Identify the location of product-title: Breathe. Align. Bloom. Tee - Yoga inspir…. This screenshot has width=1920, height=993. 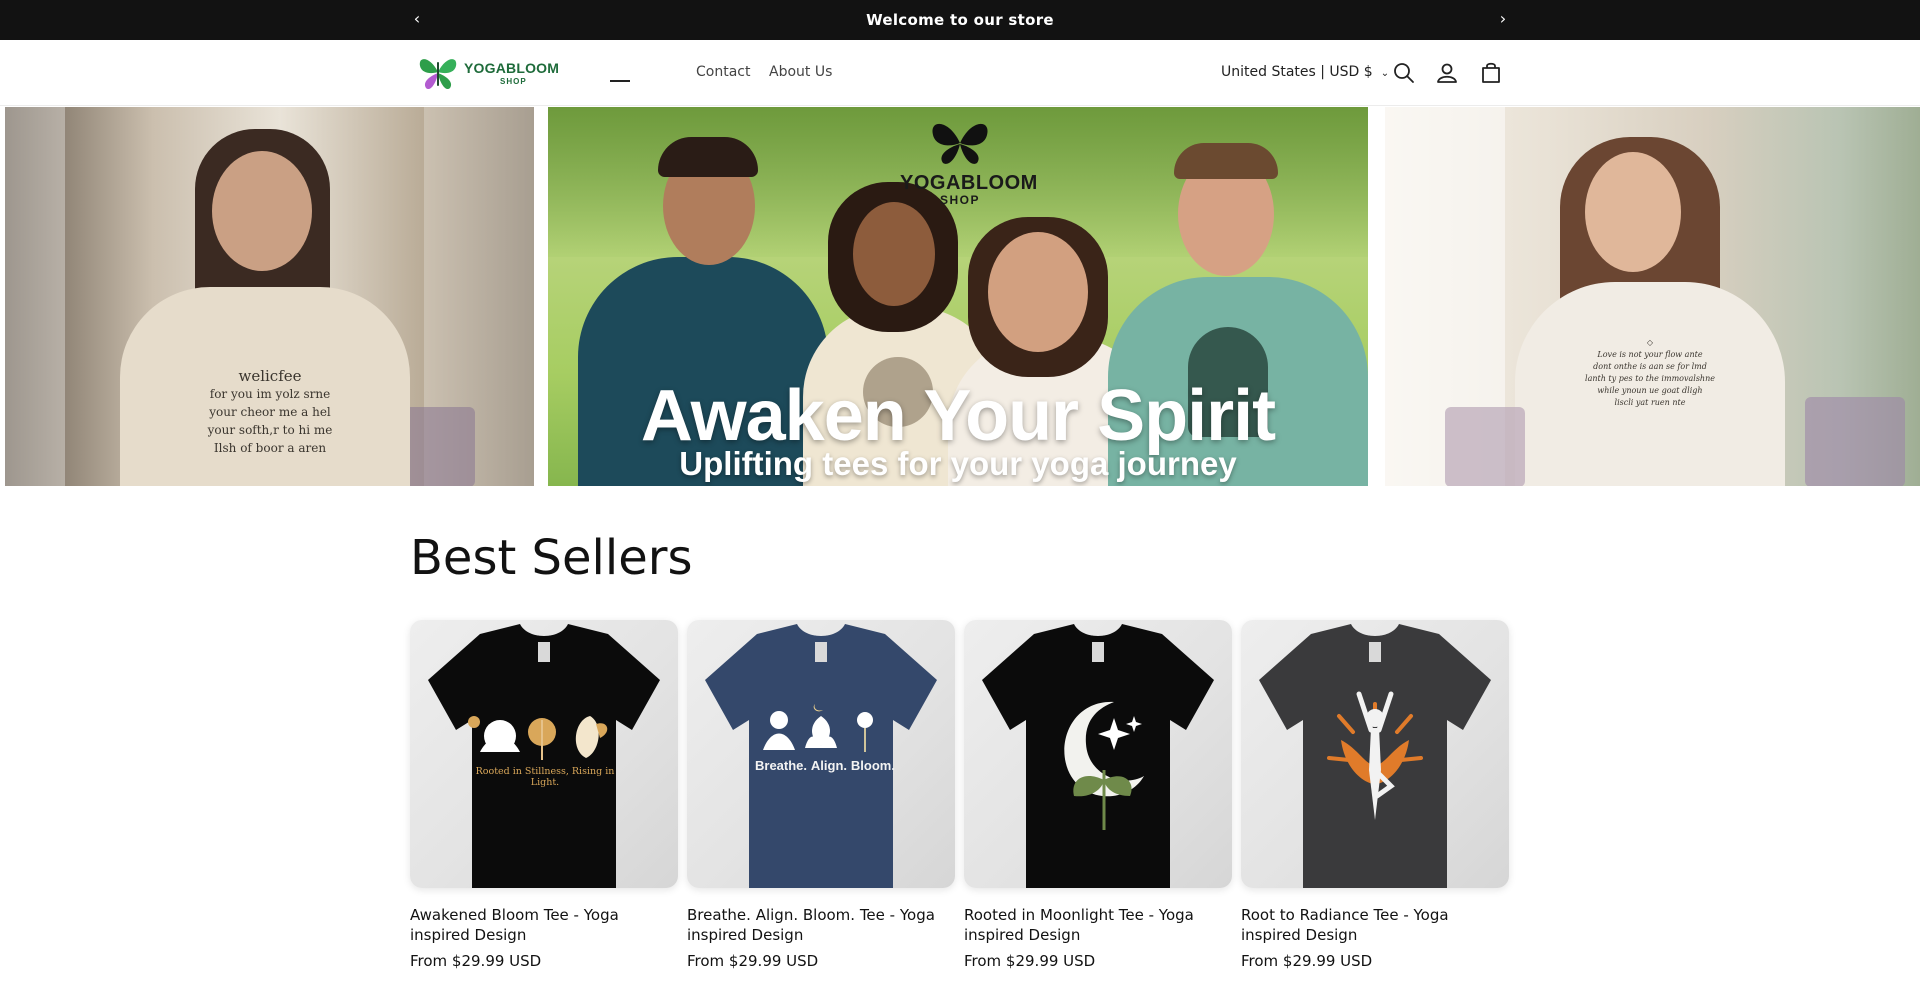
(821, 925).